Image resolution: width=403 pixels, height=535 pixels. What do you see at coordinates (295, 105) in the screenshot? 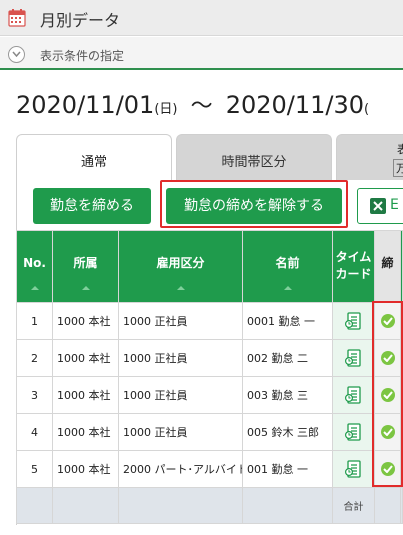
I see `date-range-end: 2020/11/30` at bounding box center [295, 105].